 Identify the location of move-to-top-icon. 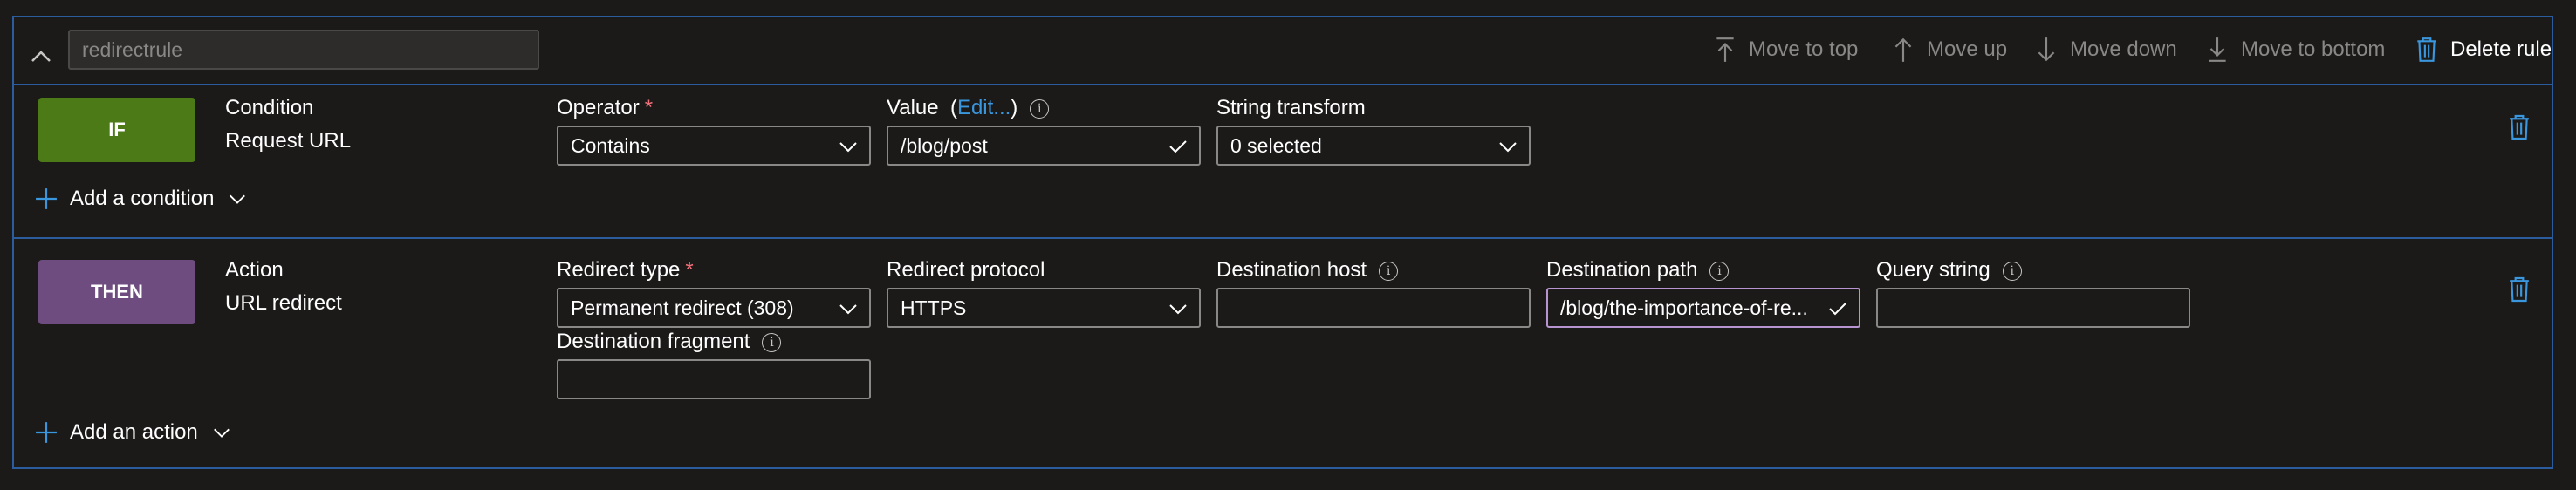
(1725, 49).